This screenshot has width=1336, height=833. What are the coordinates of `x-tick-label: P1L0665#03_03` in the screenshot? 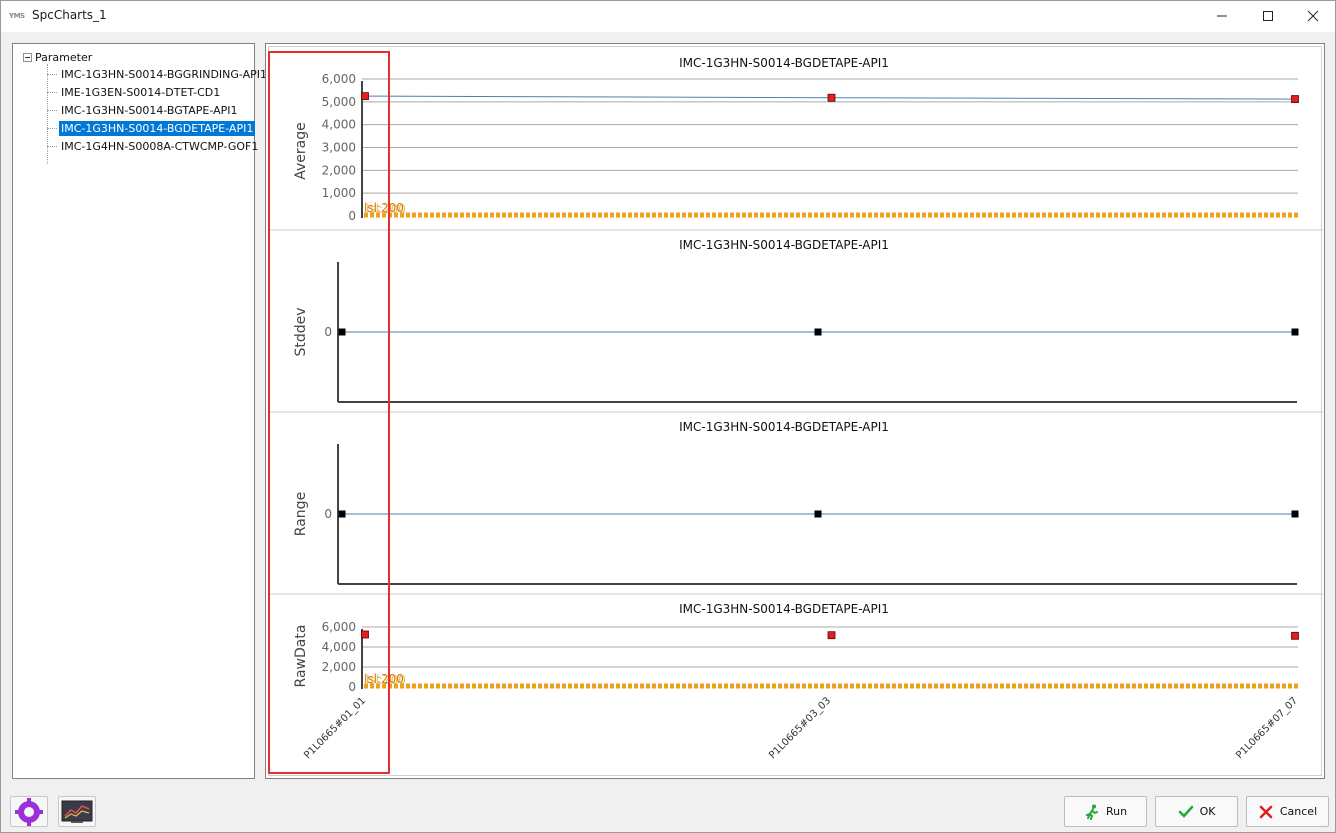 It's located at (800, 728).